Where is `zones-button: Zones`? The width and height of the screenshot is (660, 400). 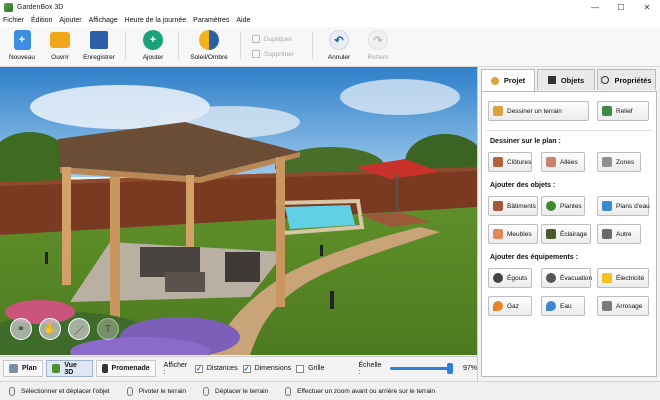
zones-button: Zones is located at coordinates (619, 162).